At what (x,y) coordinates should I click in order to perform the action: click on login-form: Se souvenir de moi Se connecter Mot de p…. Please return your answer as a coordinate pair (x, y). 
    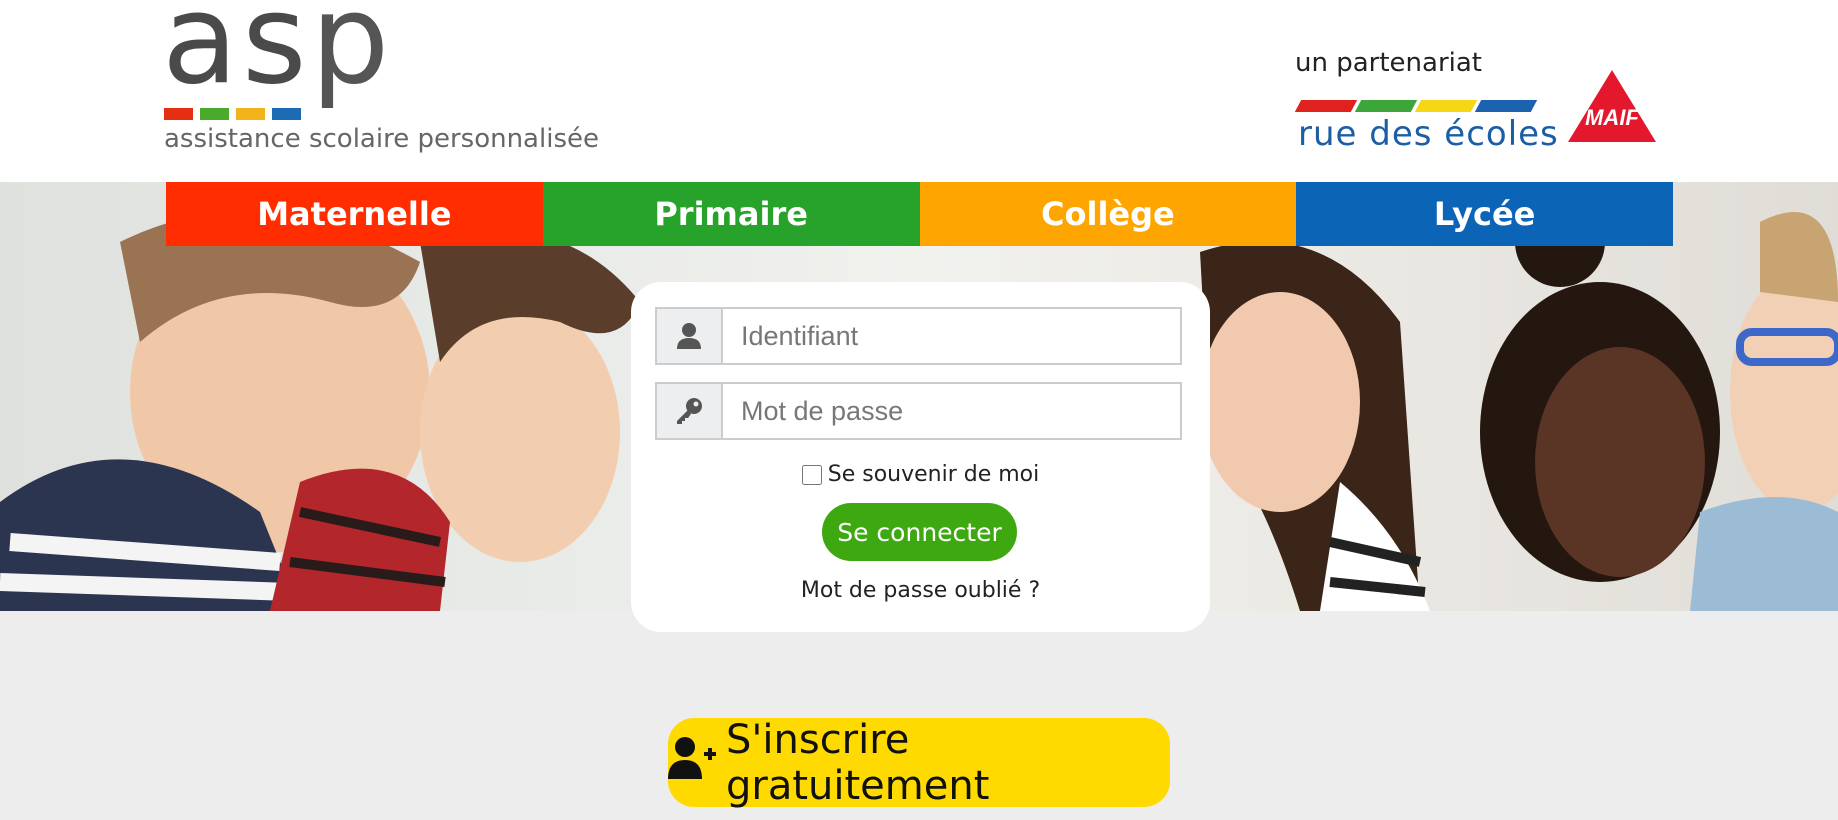
    Looking at the image, I should click on (920, 457).